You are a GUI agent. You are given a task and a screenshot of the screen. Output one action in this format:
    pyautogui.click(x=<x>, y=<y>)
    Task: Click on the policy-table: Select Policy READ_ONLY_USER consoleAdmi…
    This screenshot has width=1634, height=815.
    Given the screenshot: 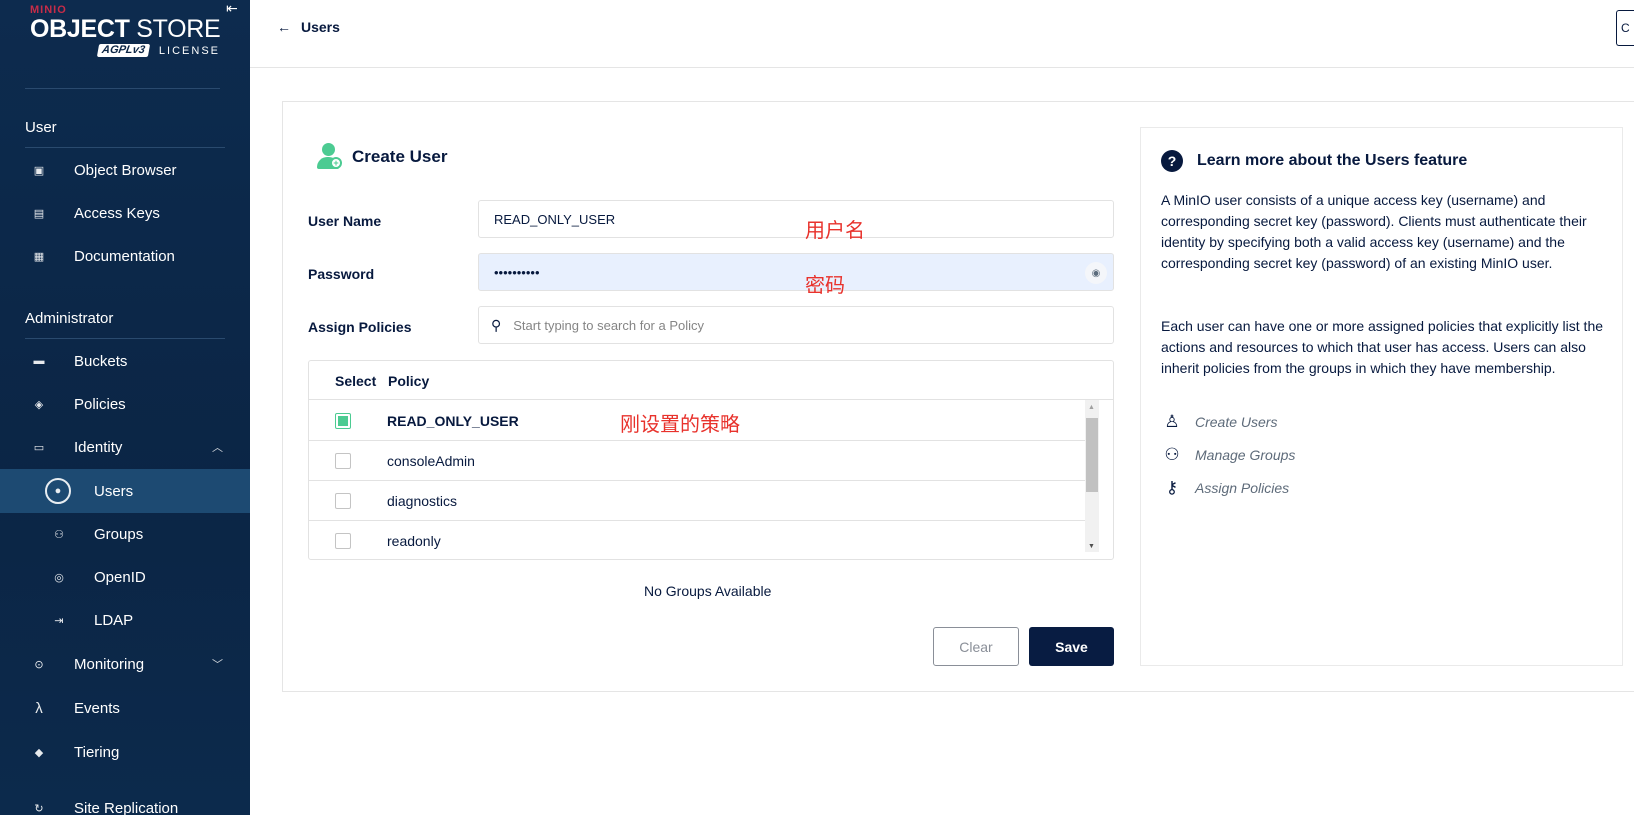 What is the action you would take?
    pyautogui.click(x=711, y=460)
    